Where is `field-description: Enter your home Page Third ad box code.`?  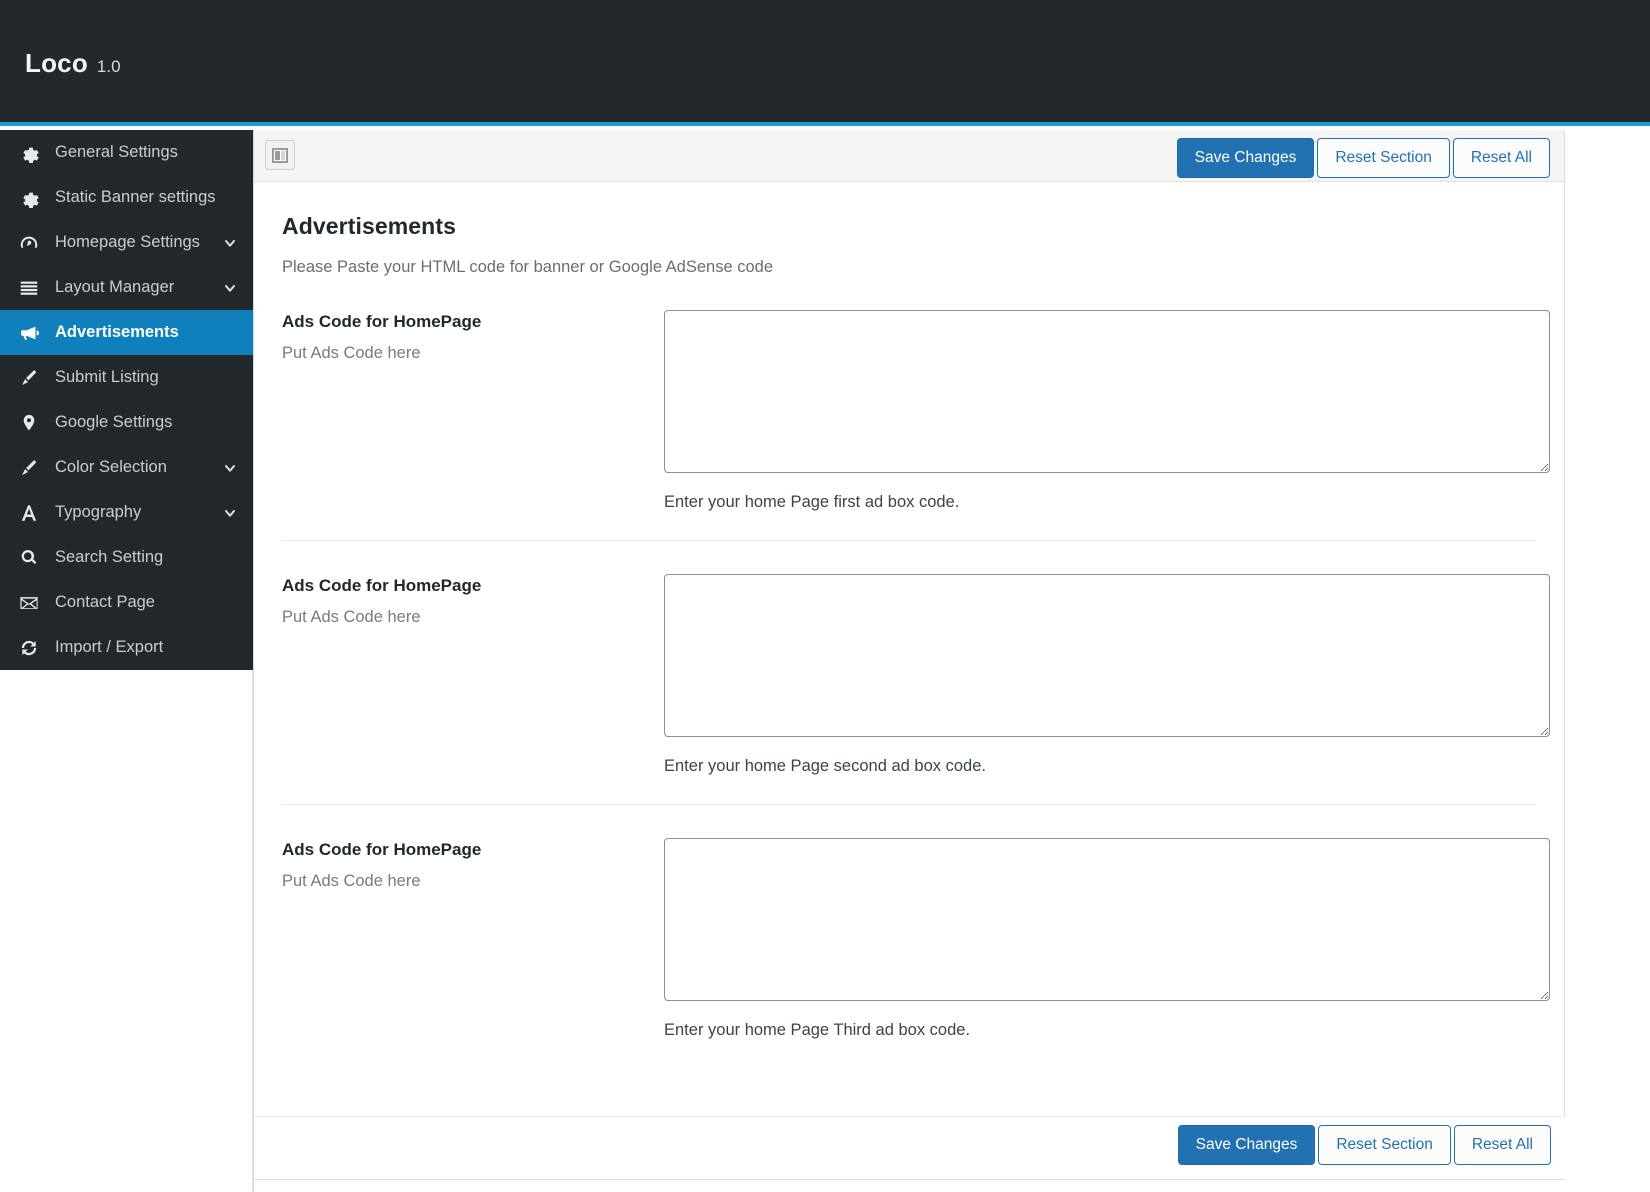 field-description: Enter your home Page Third ad box code. is located at coordinates (817, 1030).